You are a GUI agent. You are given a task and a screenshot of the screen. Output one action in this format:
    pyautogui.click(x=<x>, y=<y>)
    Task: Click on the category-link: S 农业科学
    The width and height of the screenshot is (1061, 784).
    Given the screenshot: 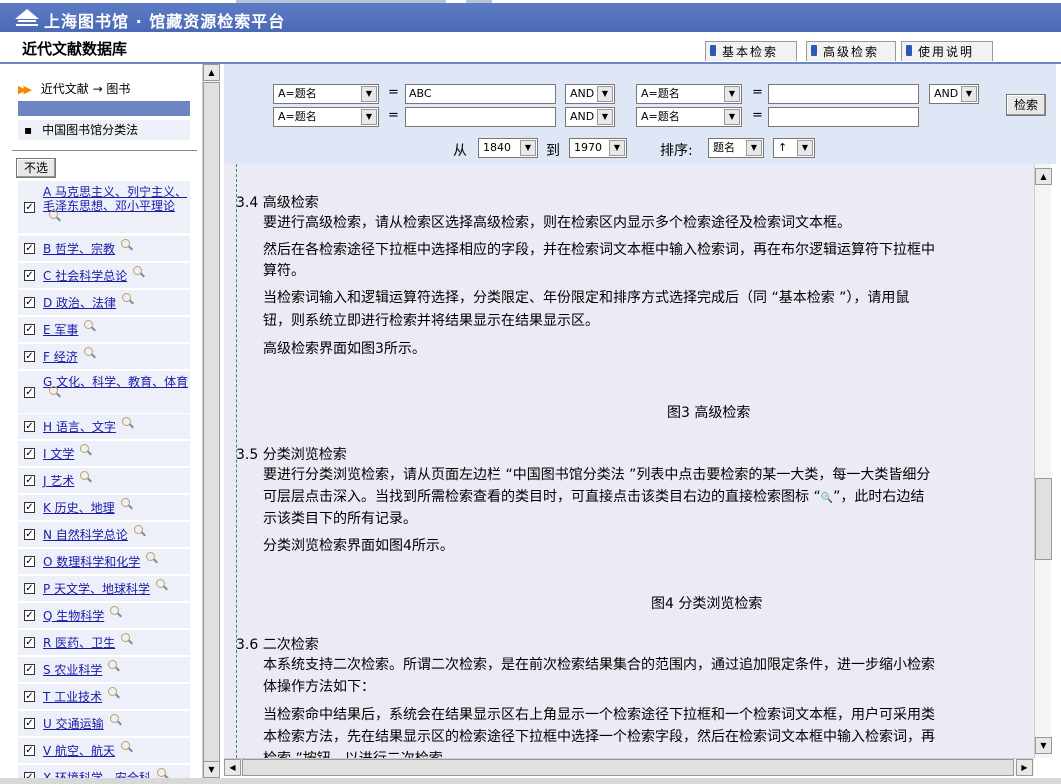 What is the action you would take?
    pyautogui.click(x=116, y=668)
    